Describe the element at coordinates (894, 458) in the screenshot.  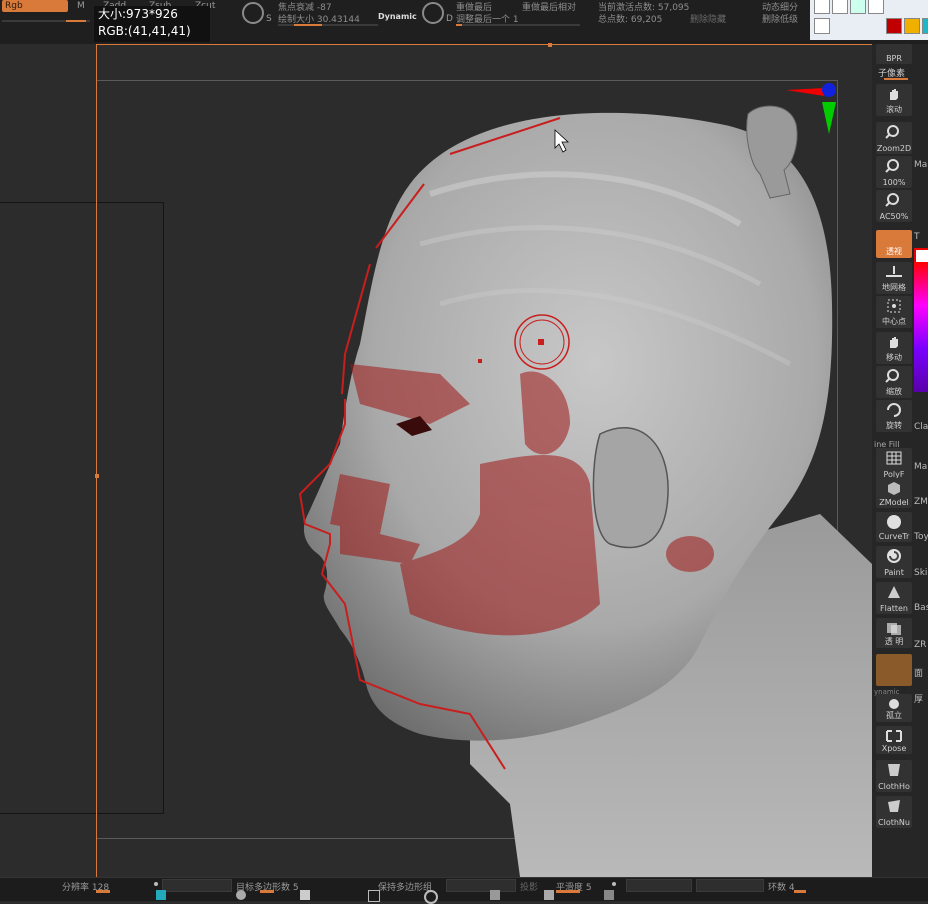
I see `grid-icon` at that location.